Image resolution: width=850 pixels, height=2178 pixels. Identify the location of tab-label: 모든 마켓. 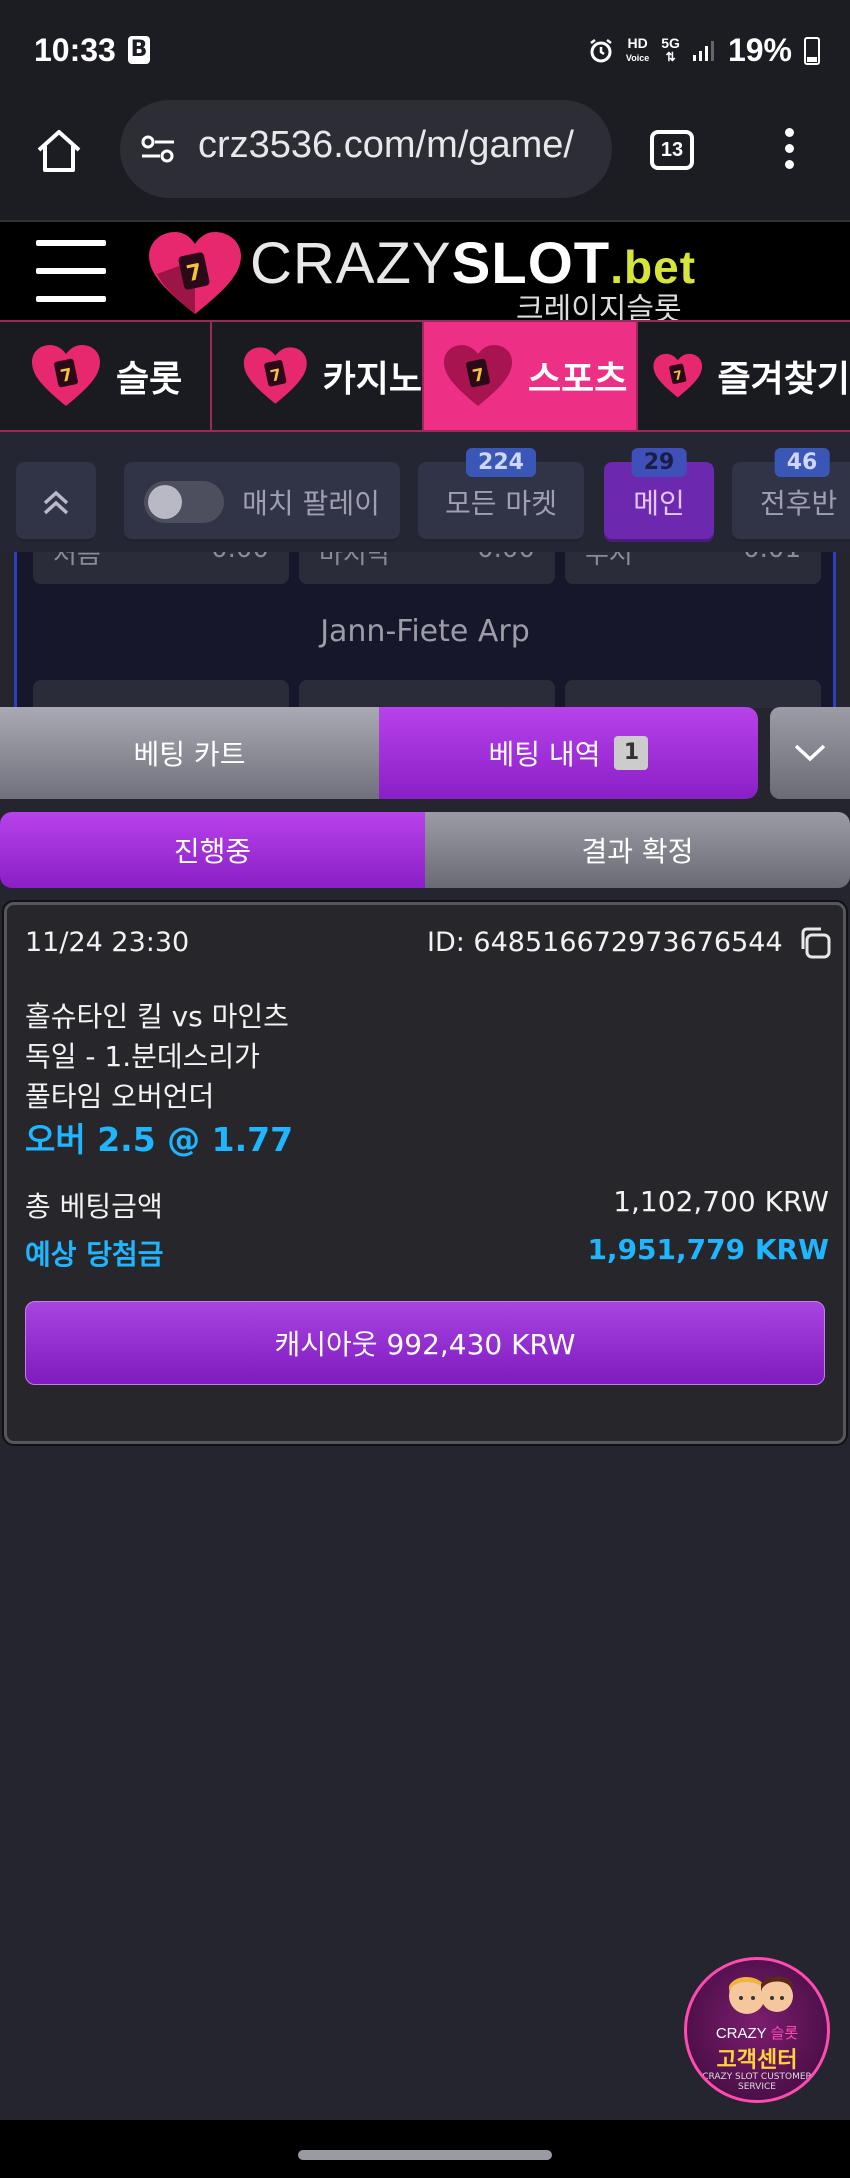
(501, 503).